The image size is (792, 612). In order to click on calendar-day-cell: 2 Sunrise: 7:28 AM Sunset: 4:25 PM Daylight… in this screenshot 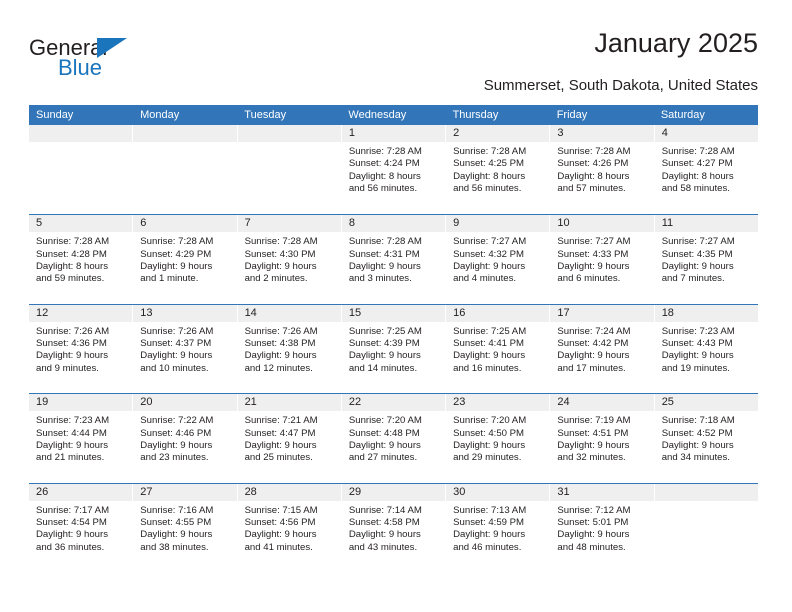, I will do `click(498, 170)`.